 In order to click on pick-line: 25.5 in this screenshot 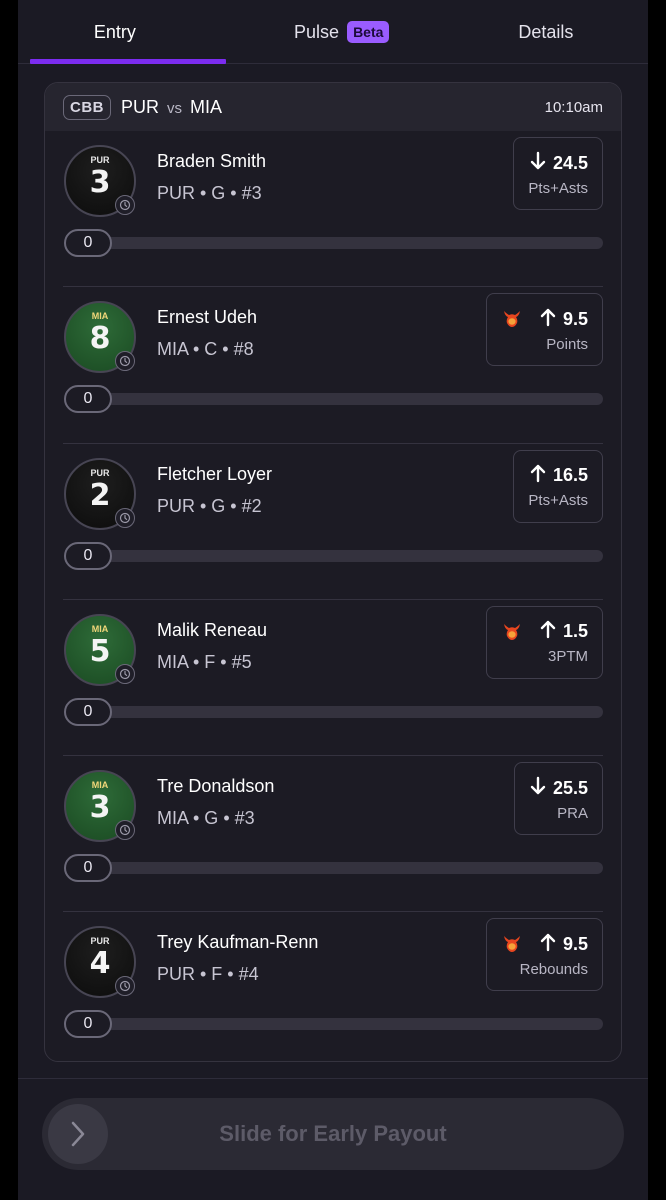, I will do `click(558, 788)`.